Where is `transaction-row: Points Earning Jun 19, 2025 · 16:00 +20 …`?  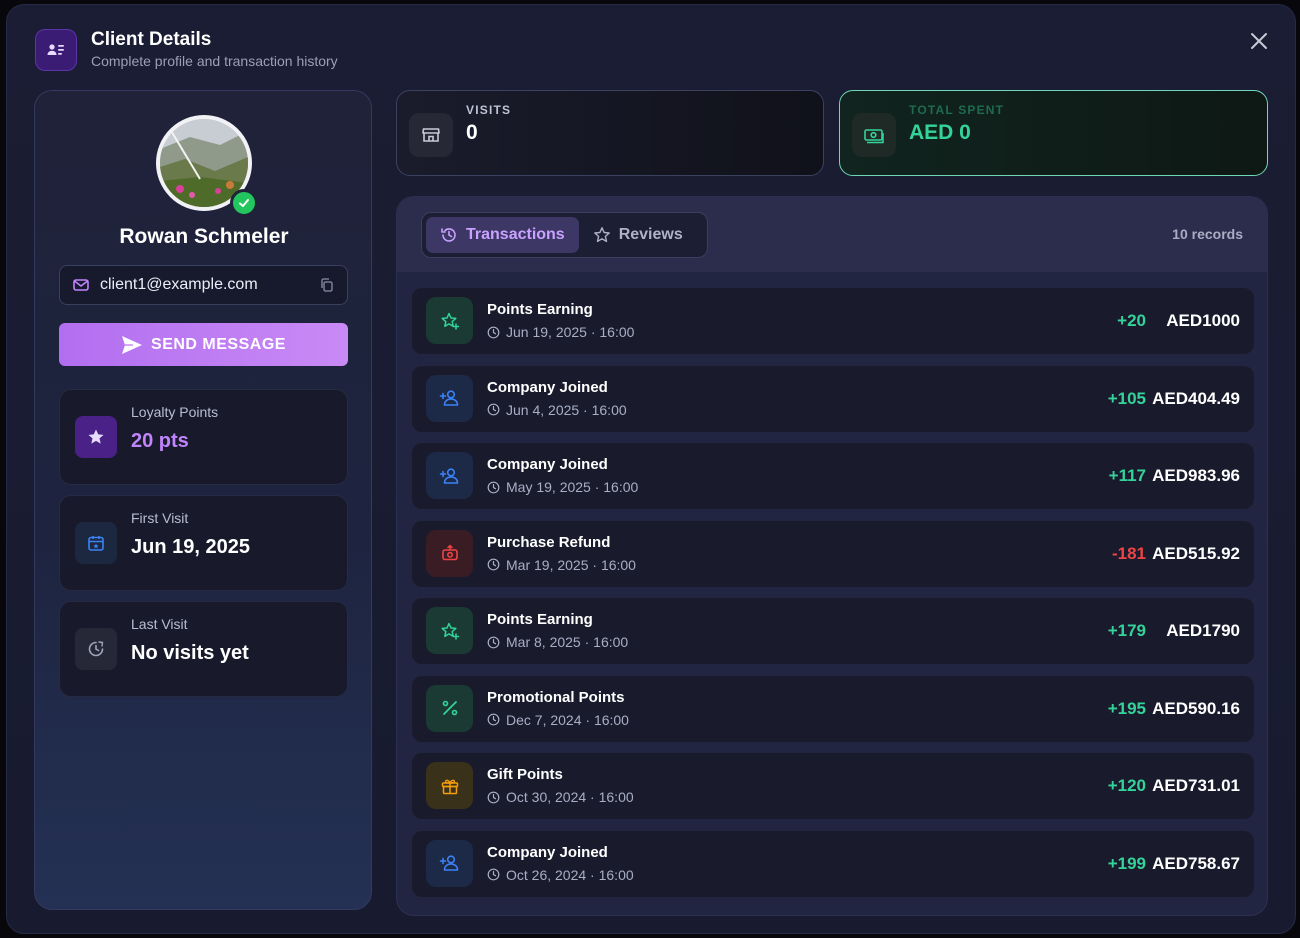
transaction-row: Points Earning Jun 19, 2025 · 16:00 +20 … is located at coordinates (833, 321).